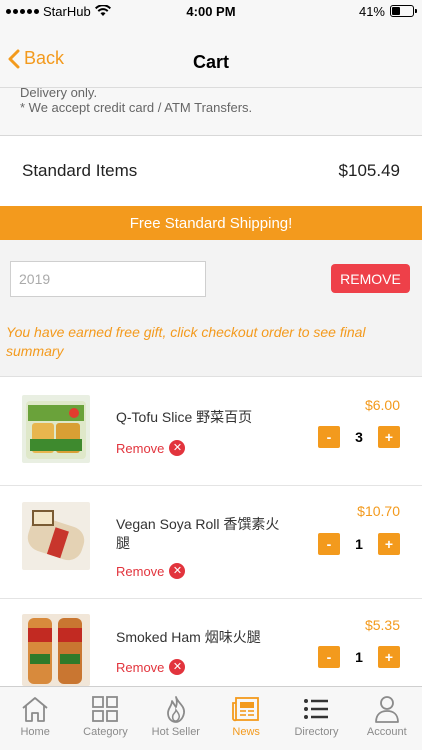 The image size is (422, 750). What do you see at coordinates (386, 709) in the screenshot?
I see `person-icon` at bounding box center [386, 709].